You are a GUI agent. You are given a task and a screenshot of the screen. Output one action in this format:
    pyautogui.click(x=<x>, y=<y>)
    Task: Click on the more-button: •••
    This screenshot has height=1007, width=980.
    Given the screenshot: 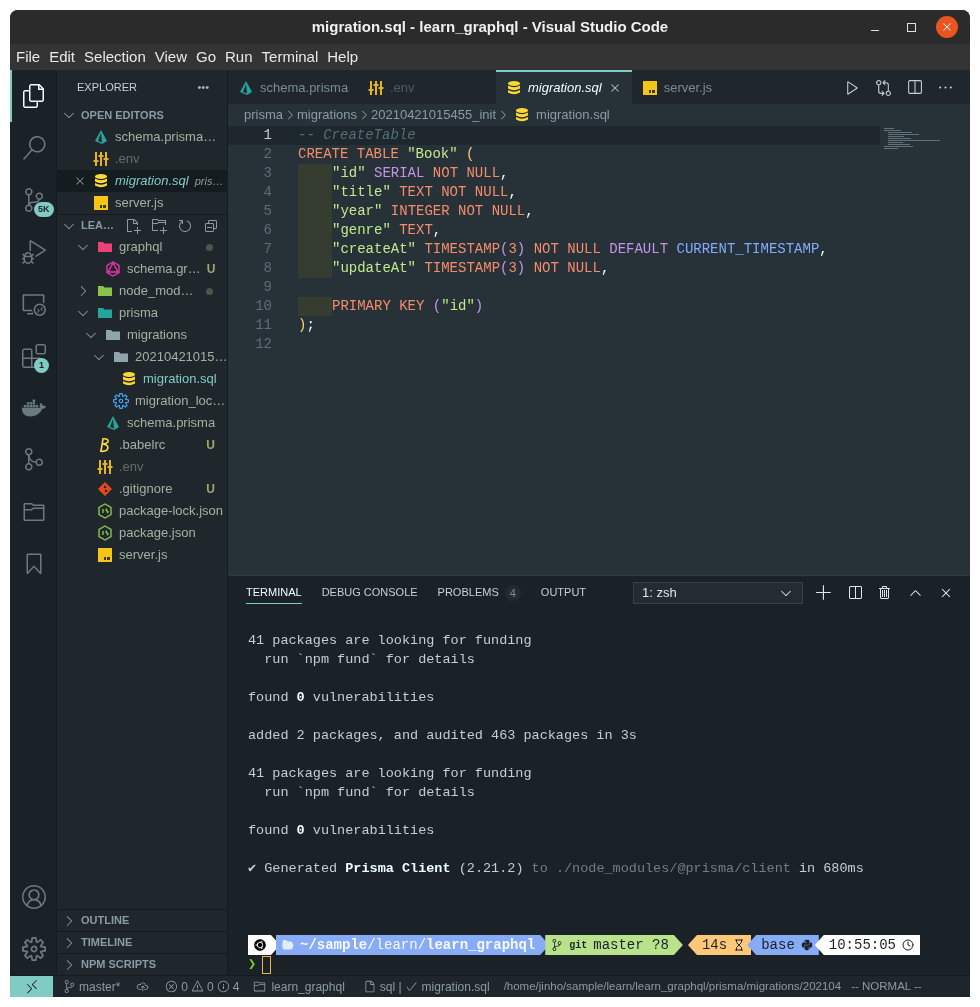 What is the action you would take?
    pyautogui.click(x=203, y=87)
    